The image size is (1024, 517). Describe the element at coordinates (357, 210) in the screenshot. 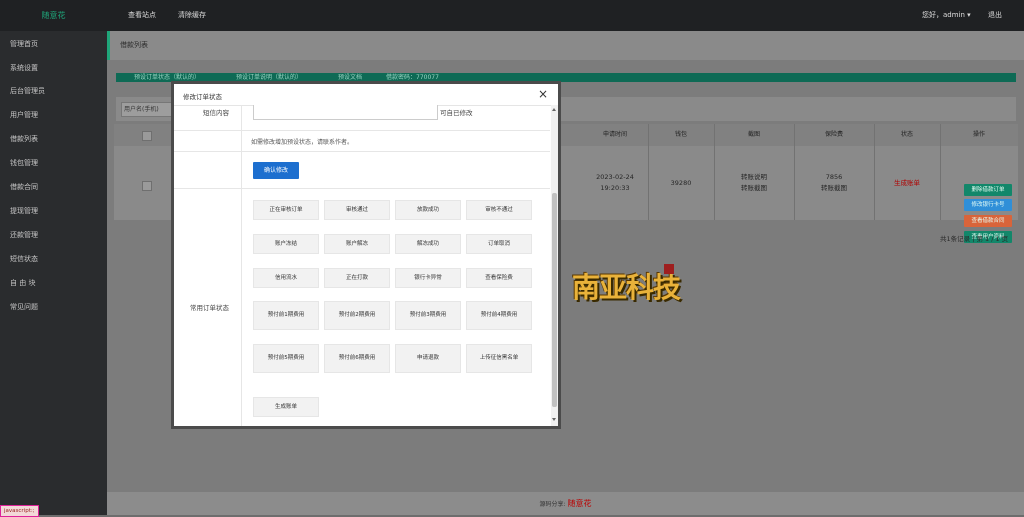

I see `status-option: 审核通过` at that location.